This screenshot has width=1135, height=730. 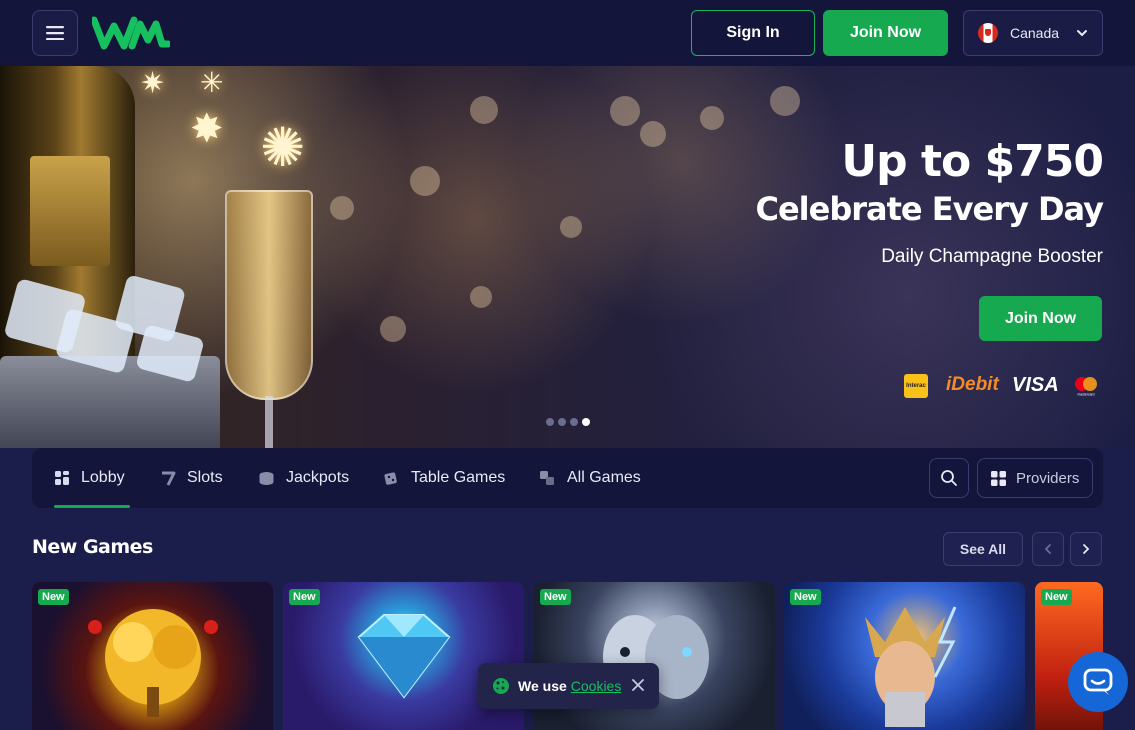 I want to click on grid-icon, so click(x=998, y=478).